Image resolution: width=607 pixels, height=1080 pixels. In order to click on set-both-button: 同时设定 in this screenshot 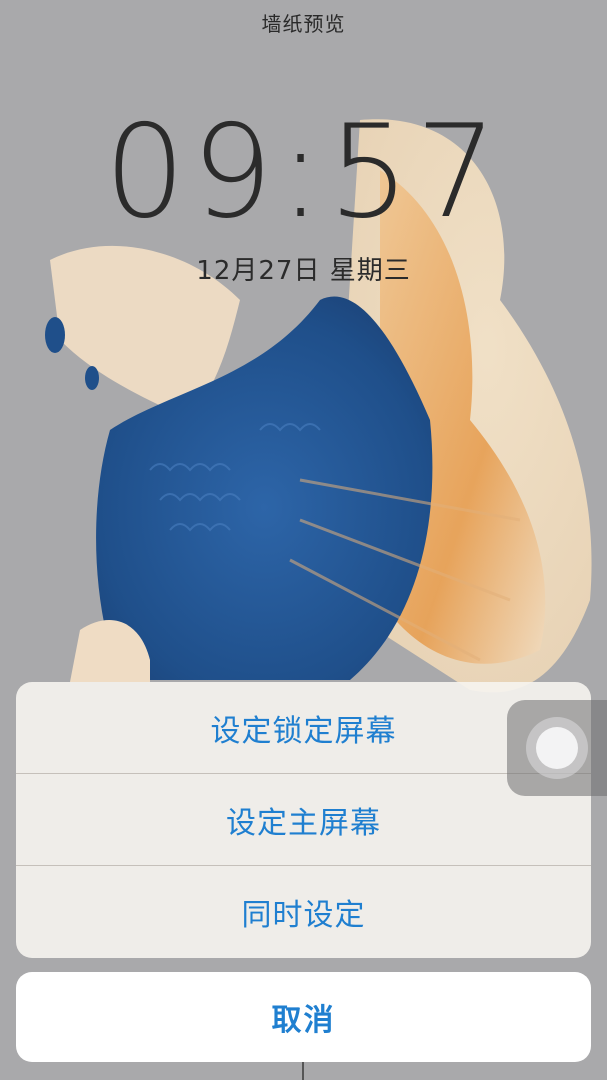, I will do `click(303, 911)`.